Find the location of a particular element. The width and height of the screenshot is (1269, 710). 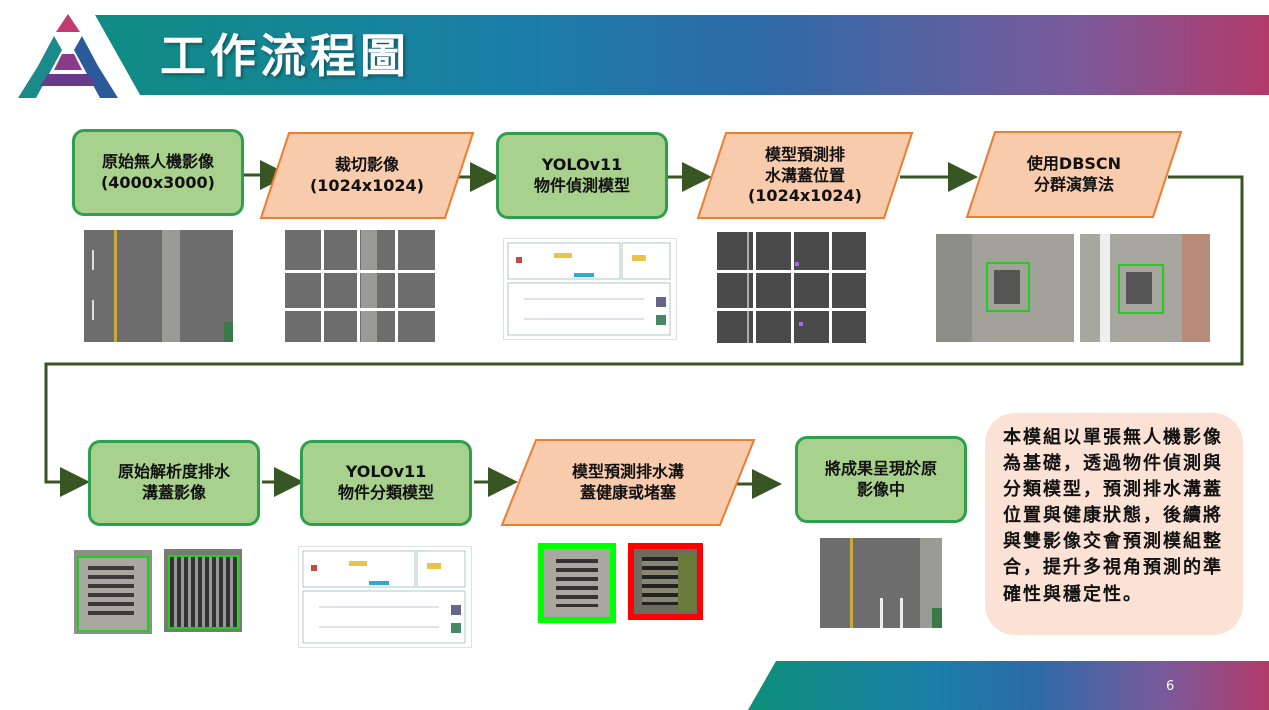

healthy-cover-image is located at coordinates (577, 583).